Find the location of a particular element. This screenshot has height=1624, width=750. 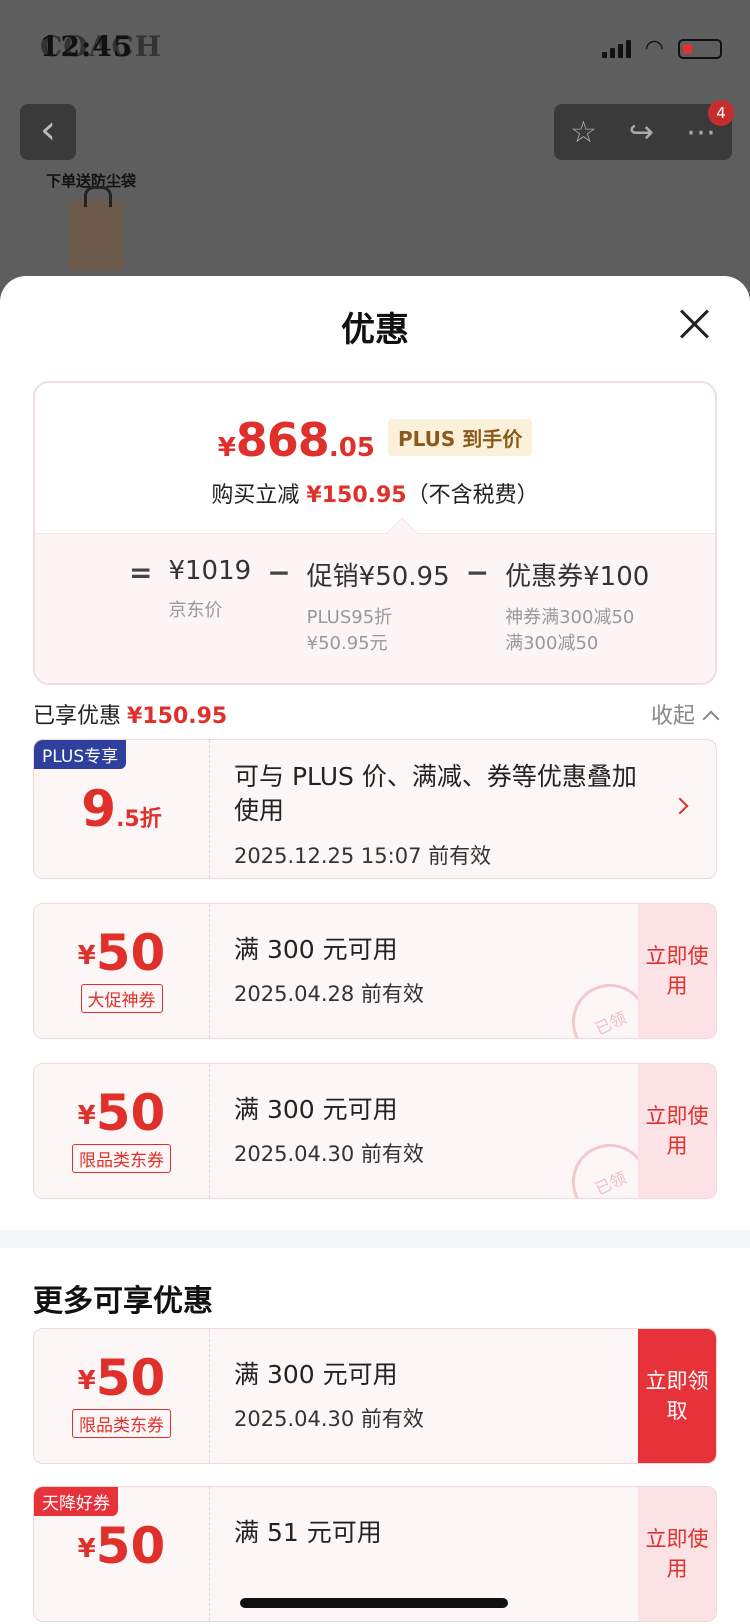

chevron-right-icon is located at coordinates (680, 806).